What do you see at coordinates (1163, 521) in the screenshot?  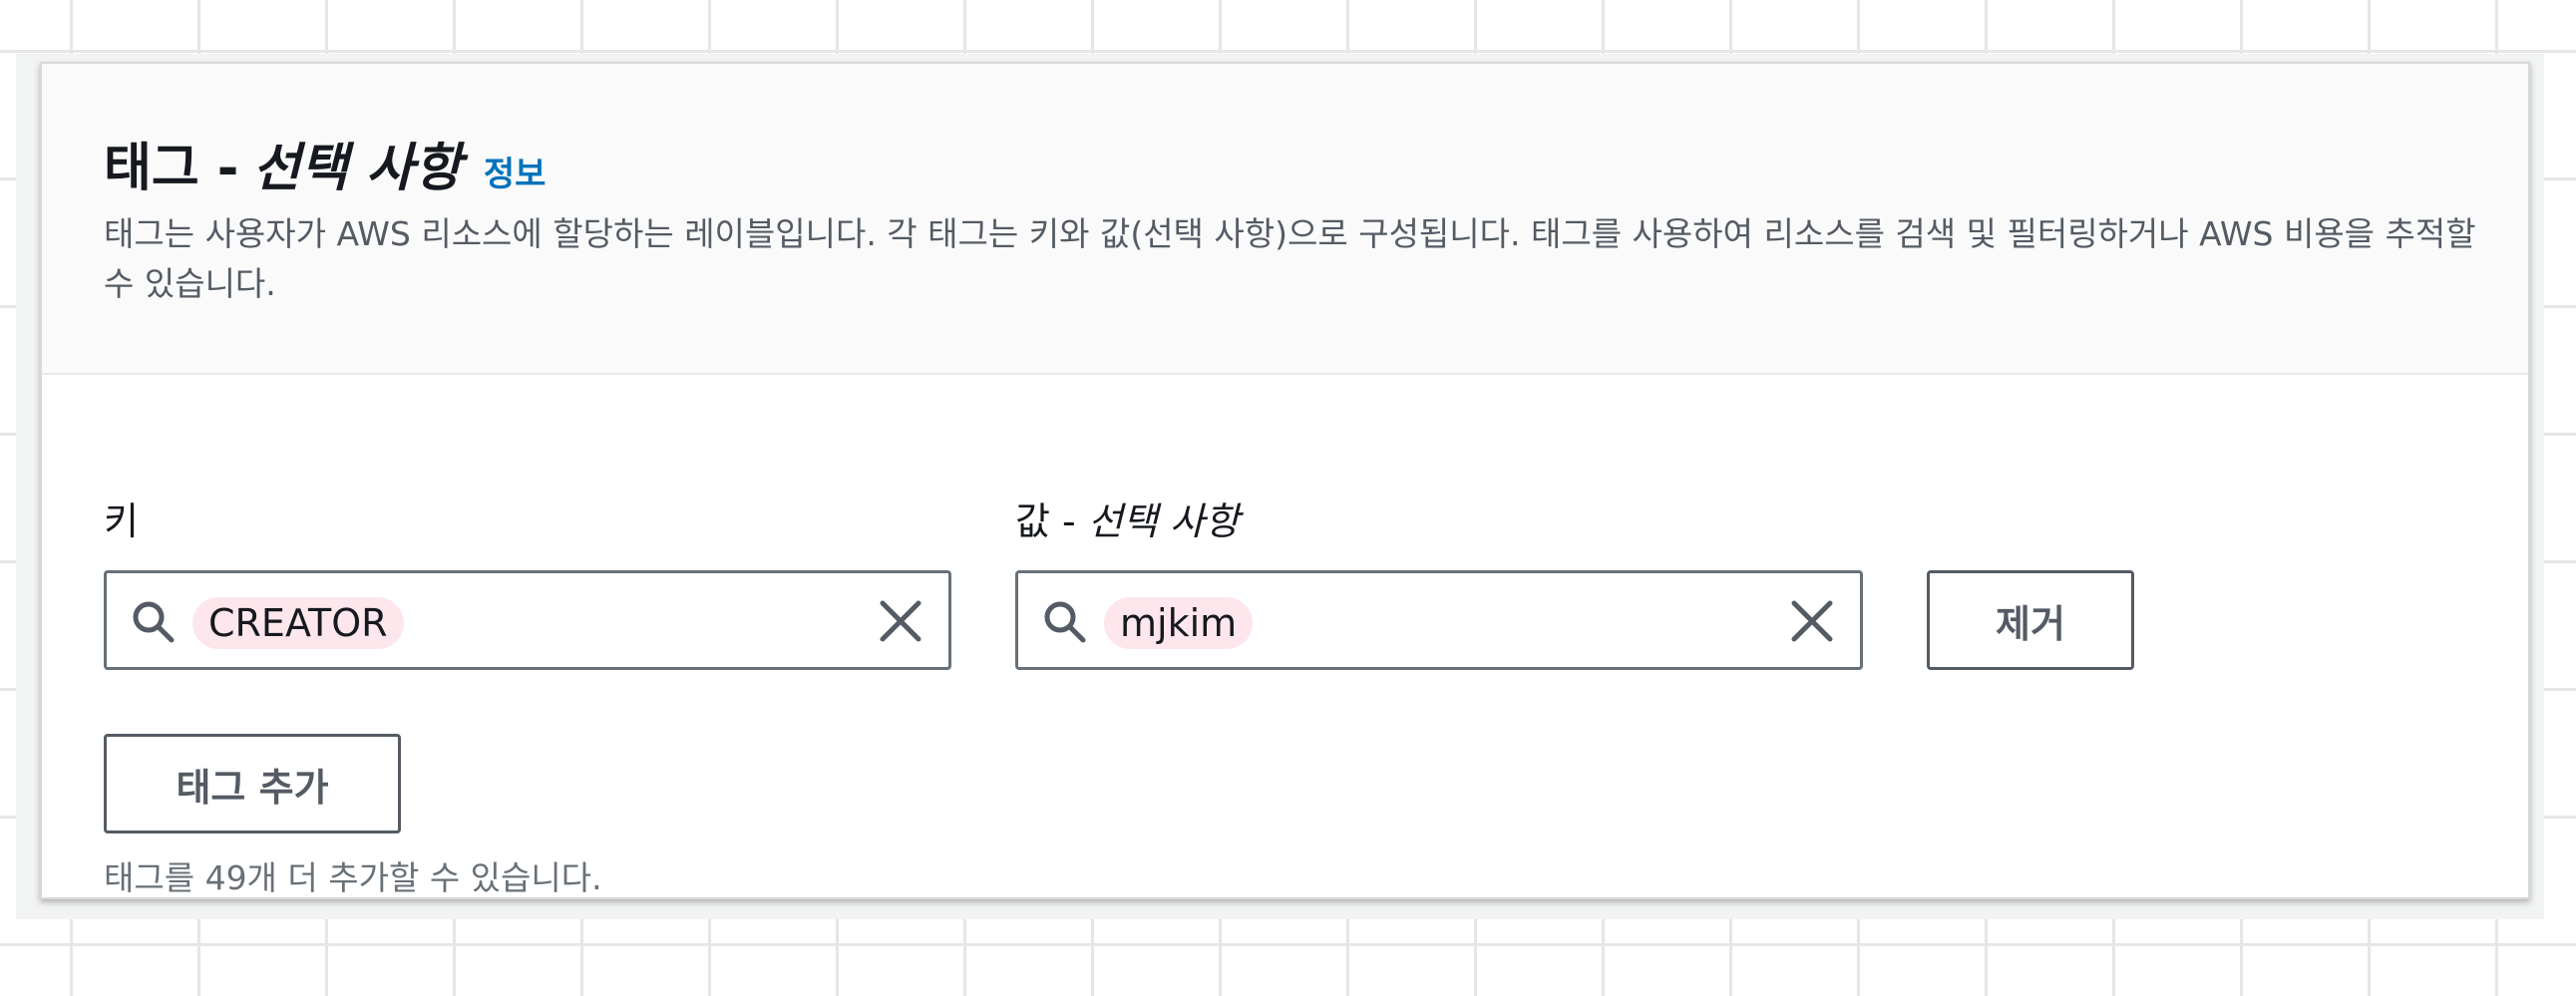 I see `value-label-optional: 선택 사항` at bounding box center [1163, 521].